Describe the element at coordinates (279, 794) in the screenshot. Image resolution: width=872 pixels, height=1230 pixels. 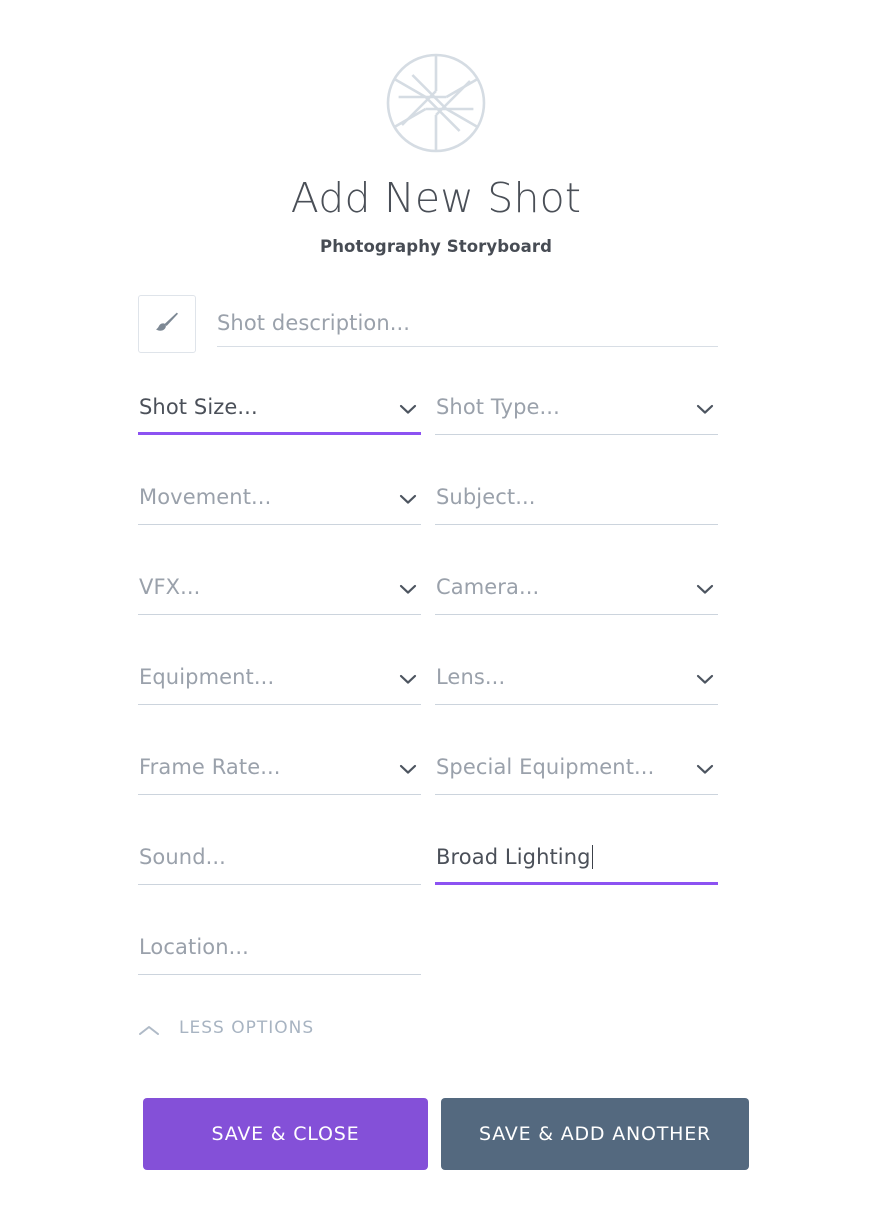
I see `field-frame-rate-underline` at that location.